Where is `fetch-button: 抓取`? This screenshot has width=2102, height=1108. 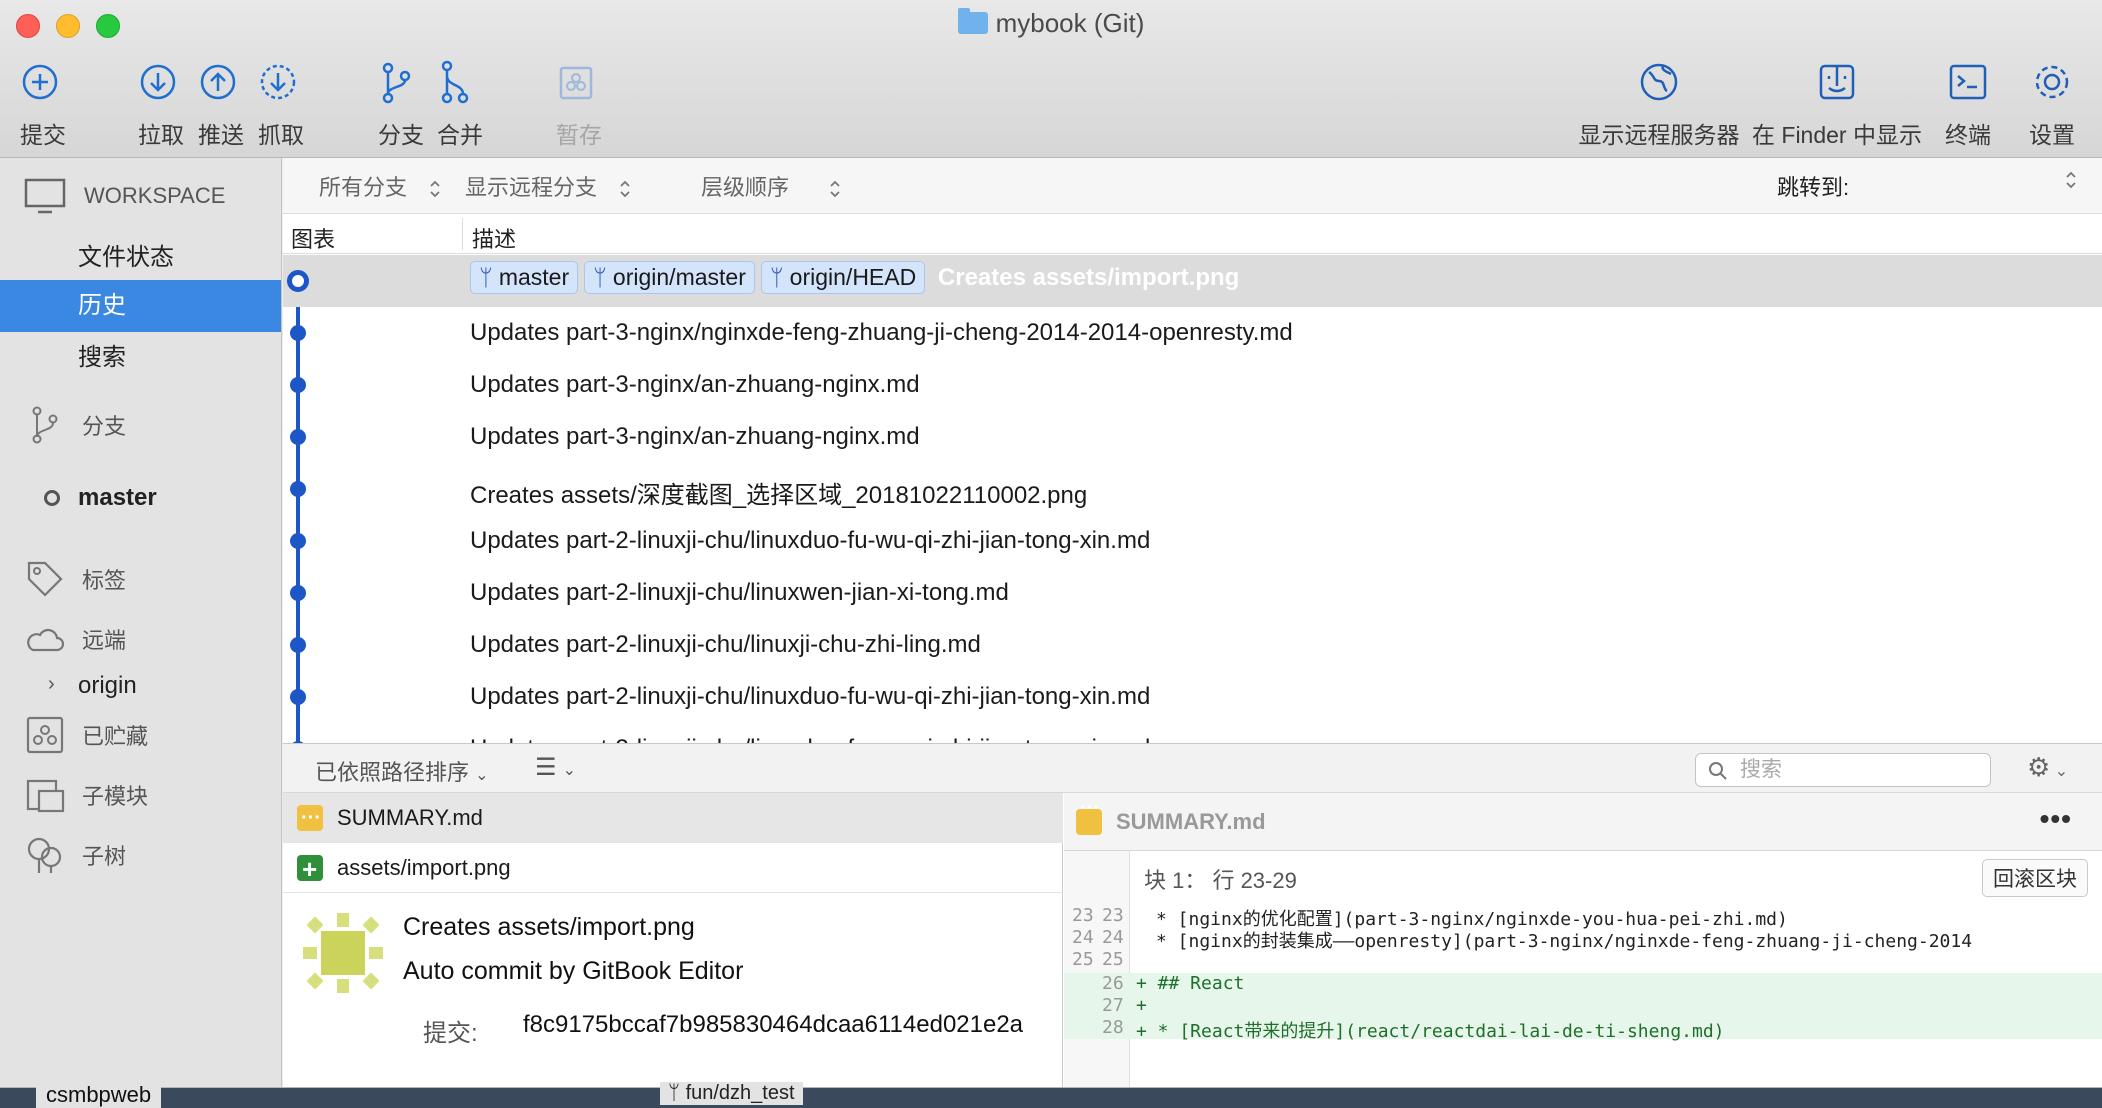 fetch-button: 抓取 is located at coordinates (281, 104).